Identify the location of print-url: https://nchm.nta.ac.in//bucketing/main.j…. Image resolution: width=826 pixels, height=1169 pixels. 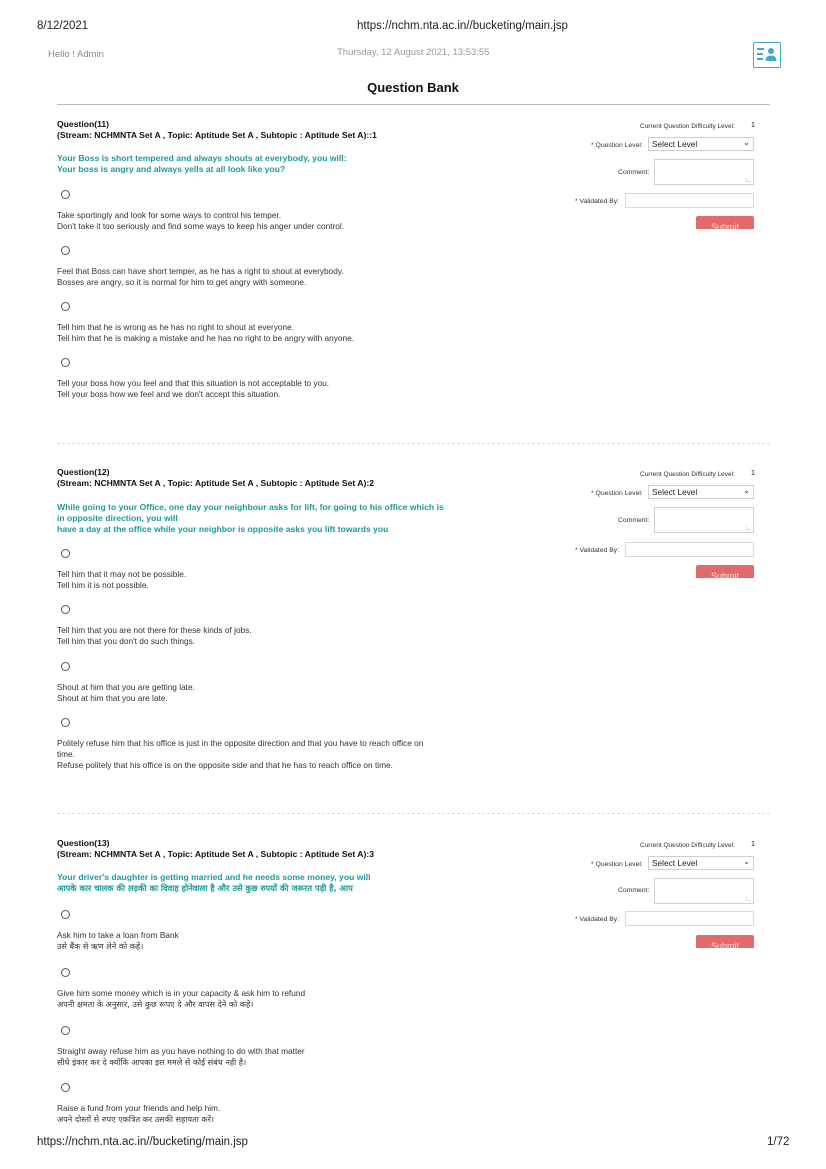
(462, 26).